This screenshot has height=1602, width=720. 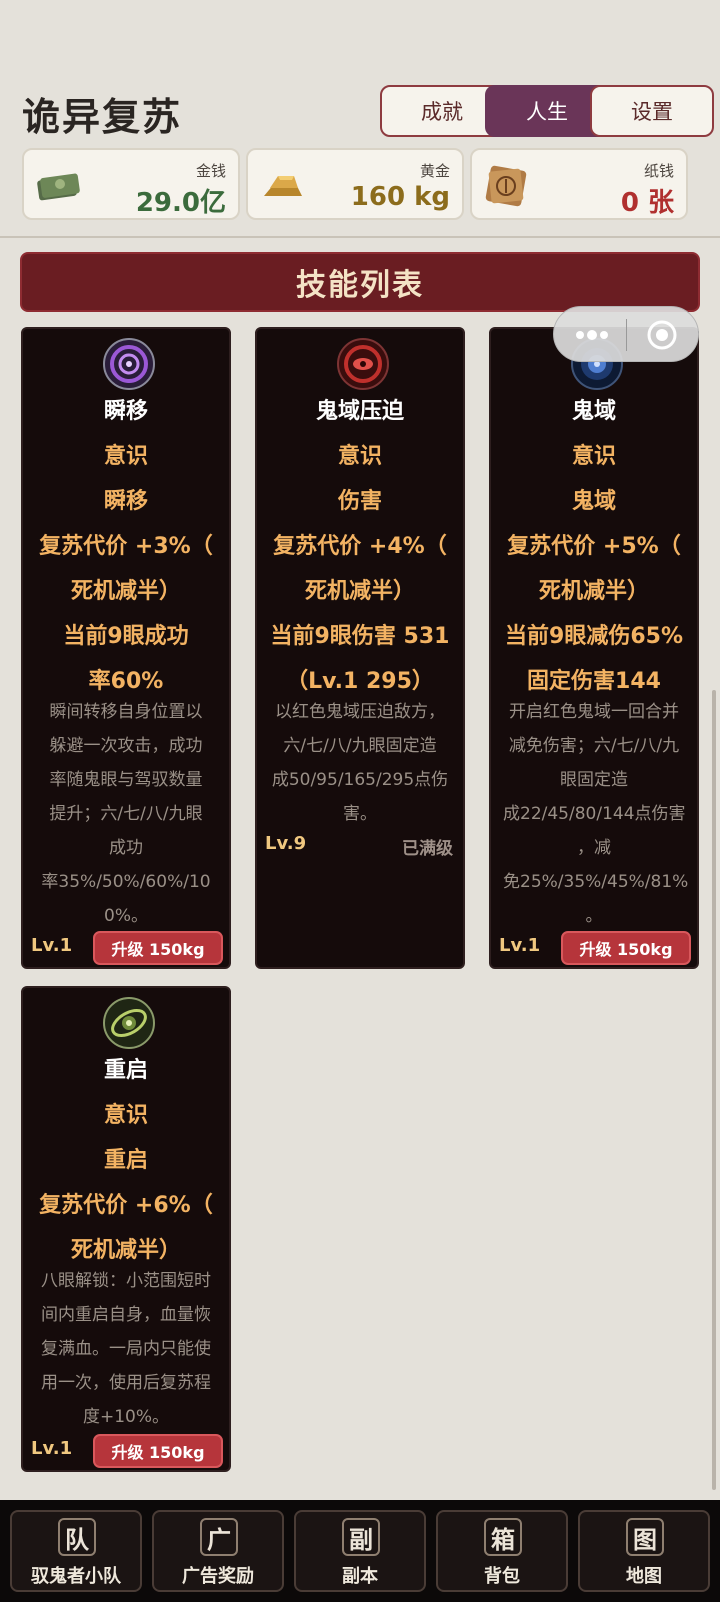 What do you see at coordinates (592, 335) in the screenshot?
I see `more-options-icon` at bounding box center [592, 335].